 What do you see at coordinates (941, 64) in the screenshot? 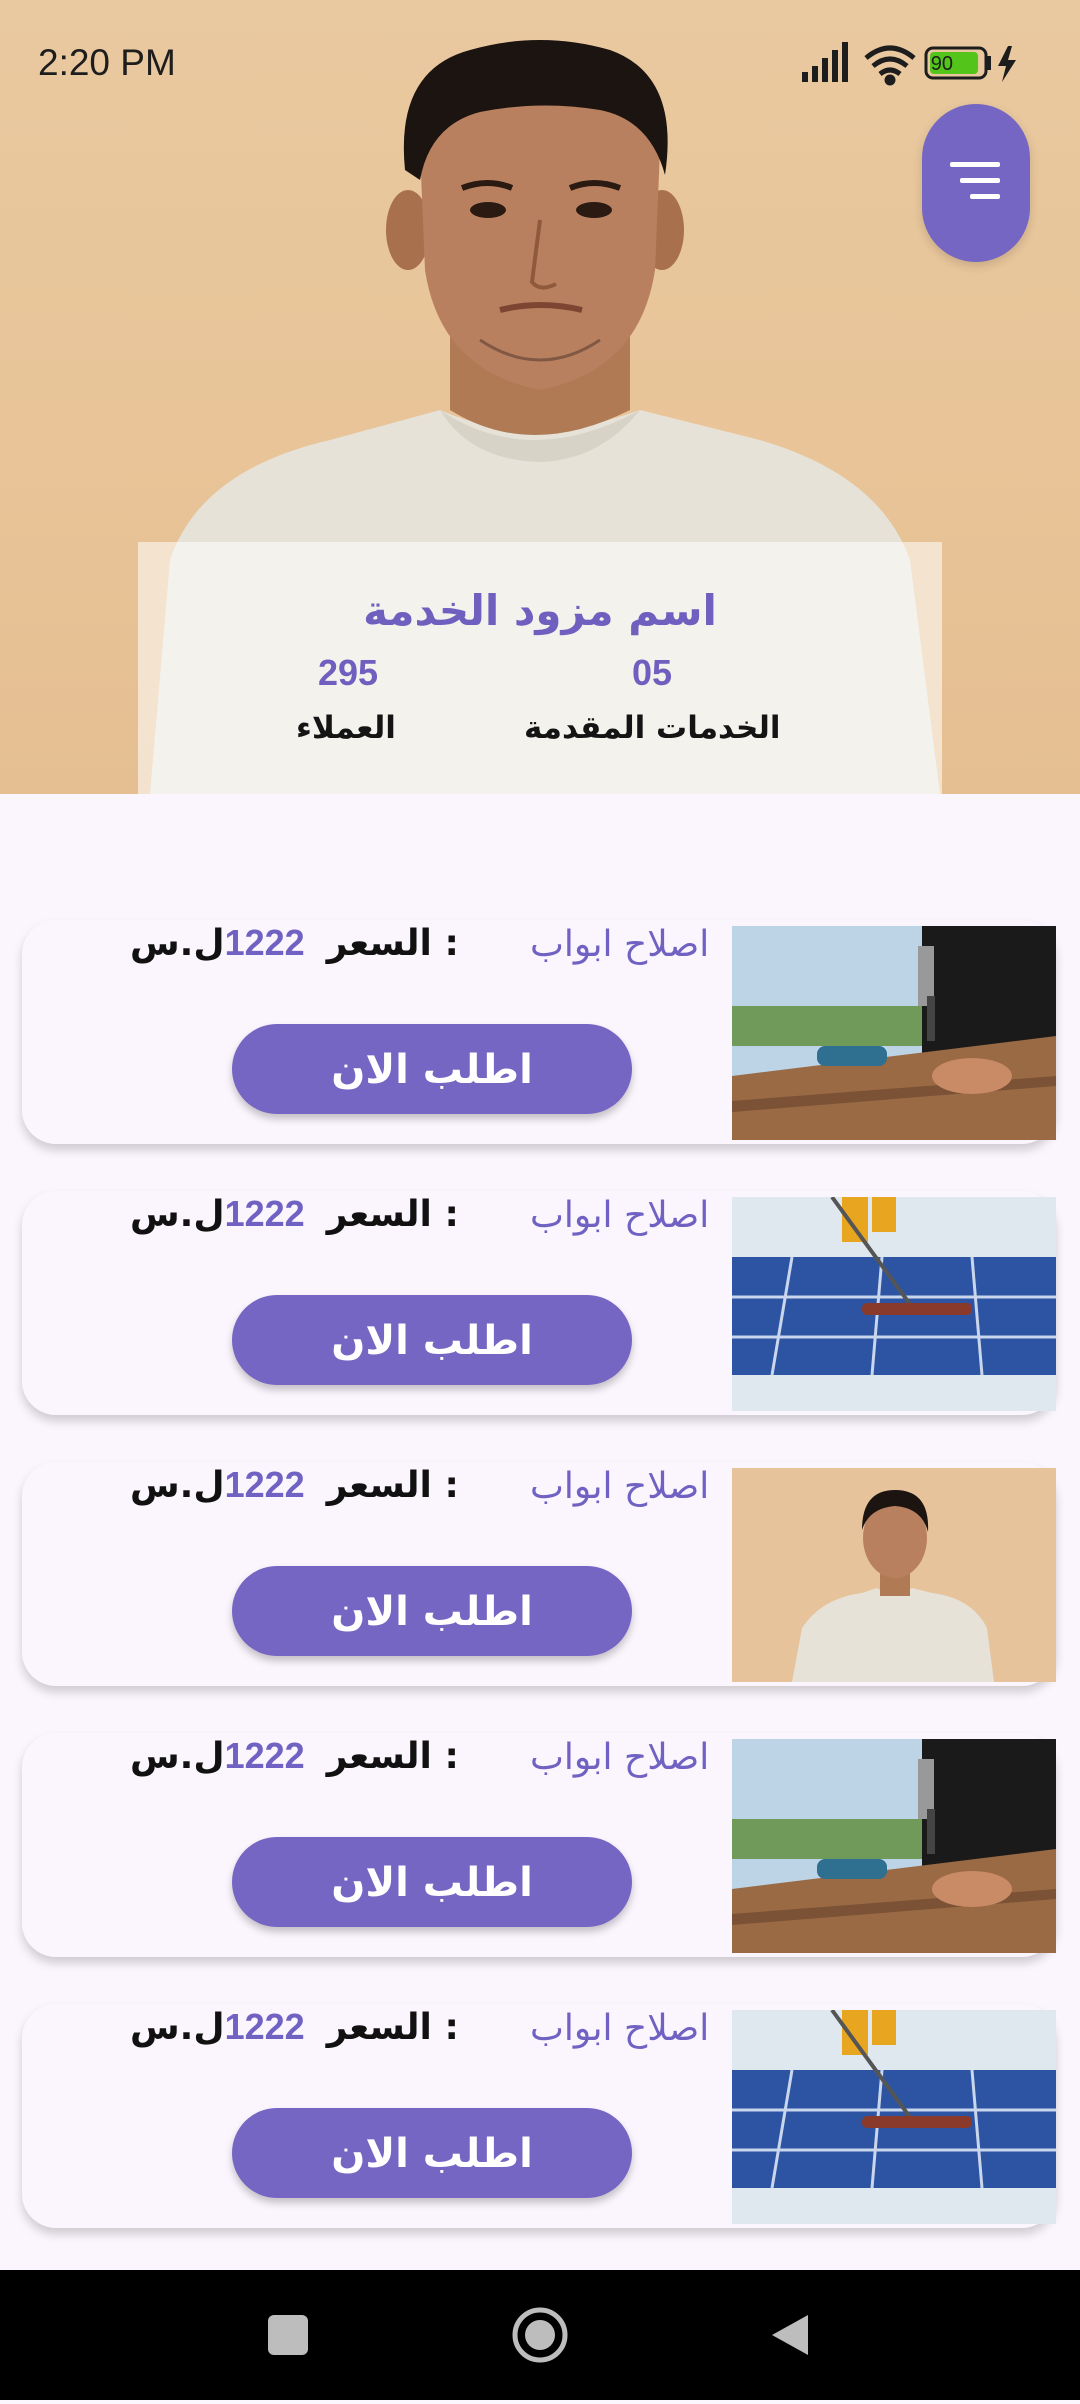
I see `battery-level: 90` at bounding box center [941, 64].